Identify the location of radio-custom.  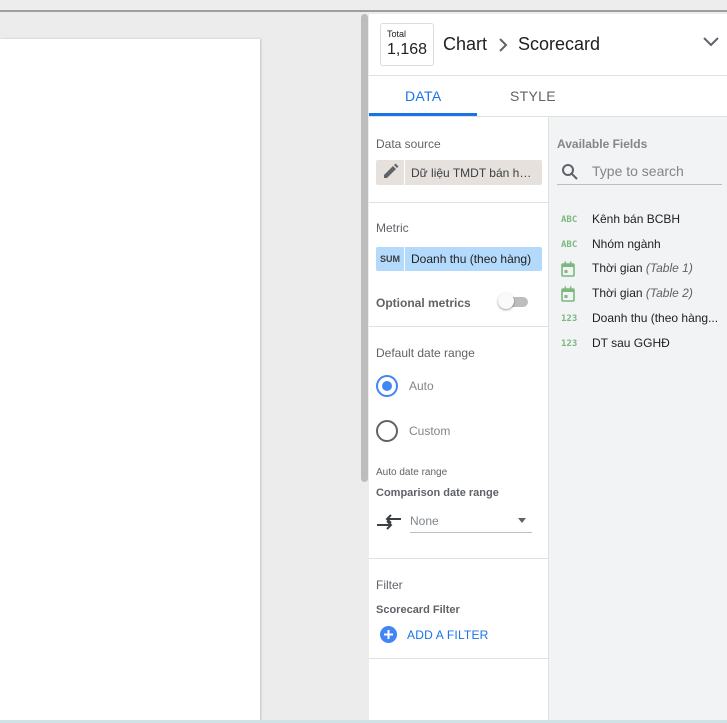
(387, 431).